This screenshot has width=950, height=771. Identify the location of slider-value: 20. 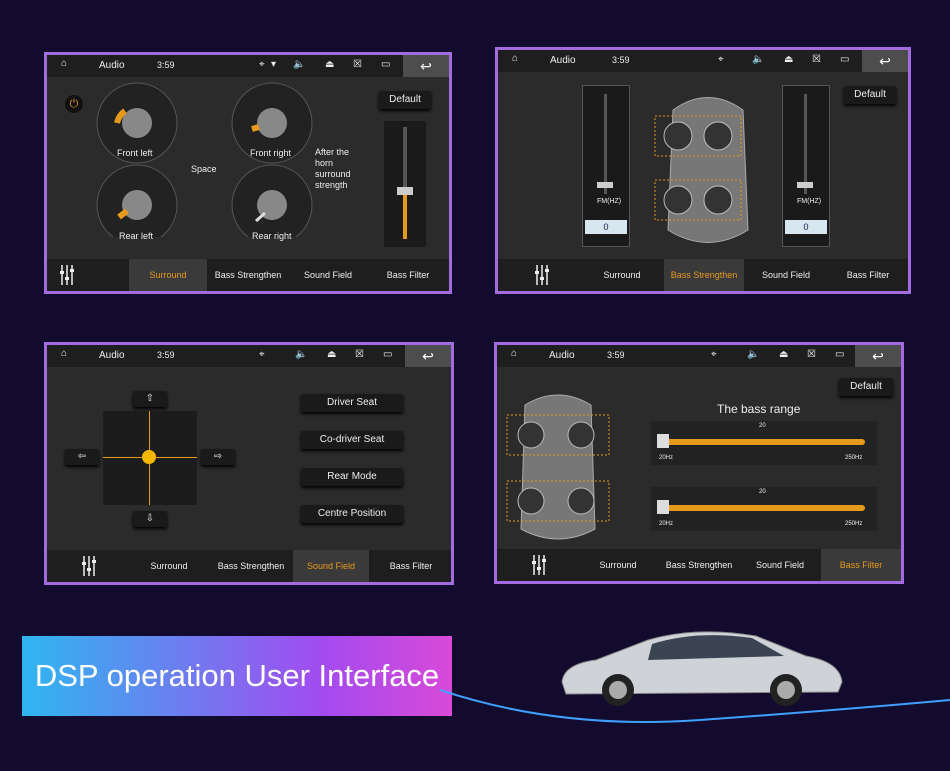
(762, 492).